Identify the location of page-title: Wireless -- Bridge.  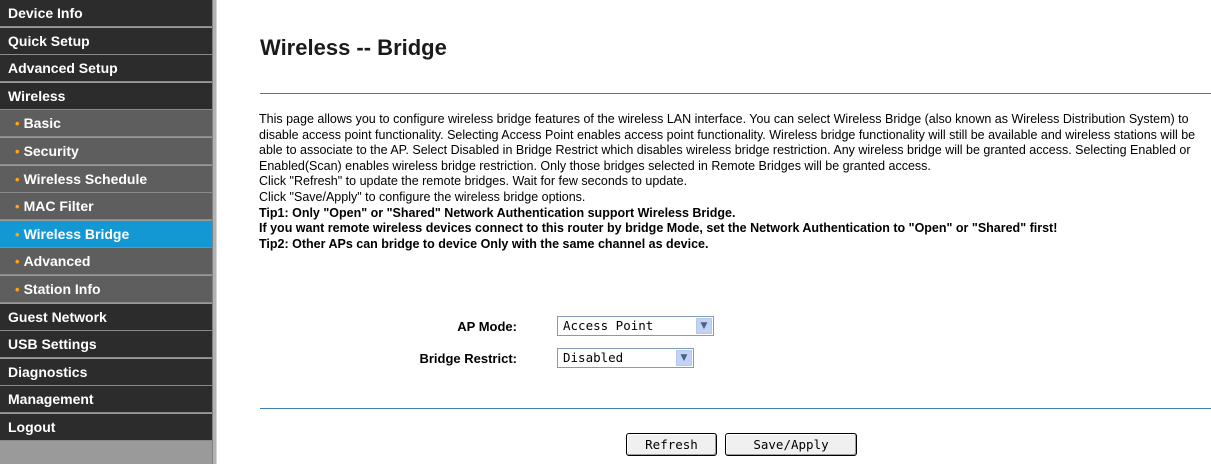
(353, 47).